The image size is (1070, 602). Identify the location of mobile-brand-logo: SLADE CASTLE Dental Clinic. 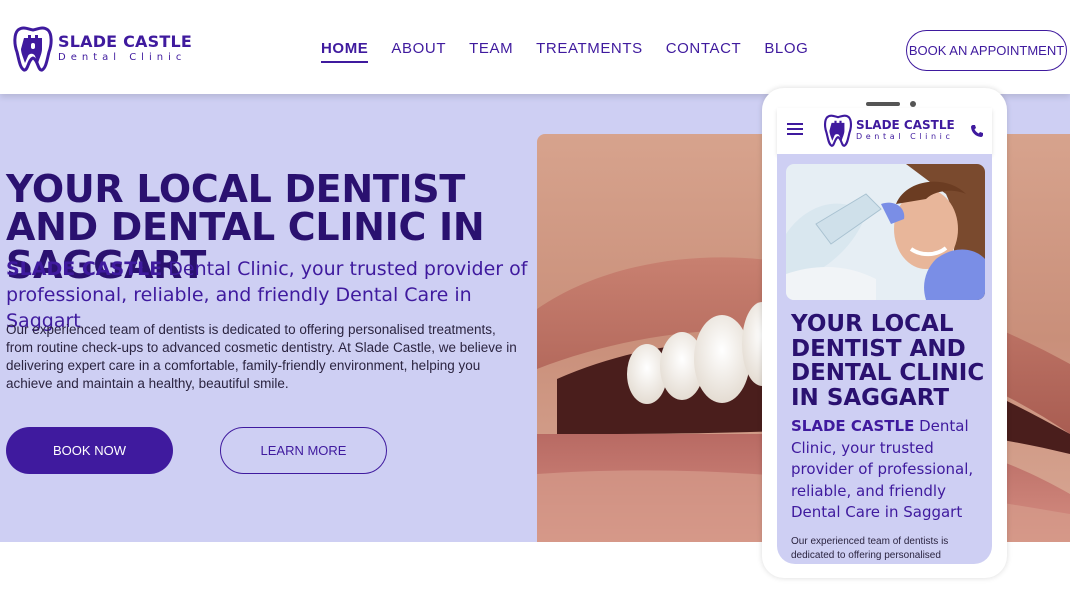
(889, 130).